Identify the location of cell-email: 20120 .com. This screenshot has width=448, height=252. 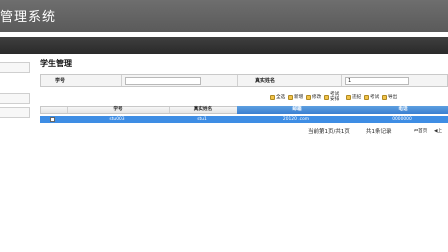
(296, 119).